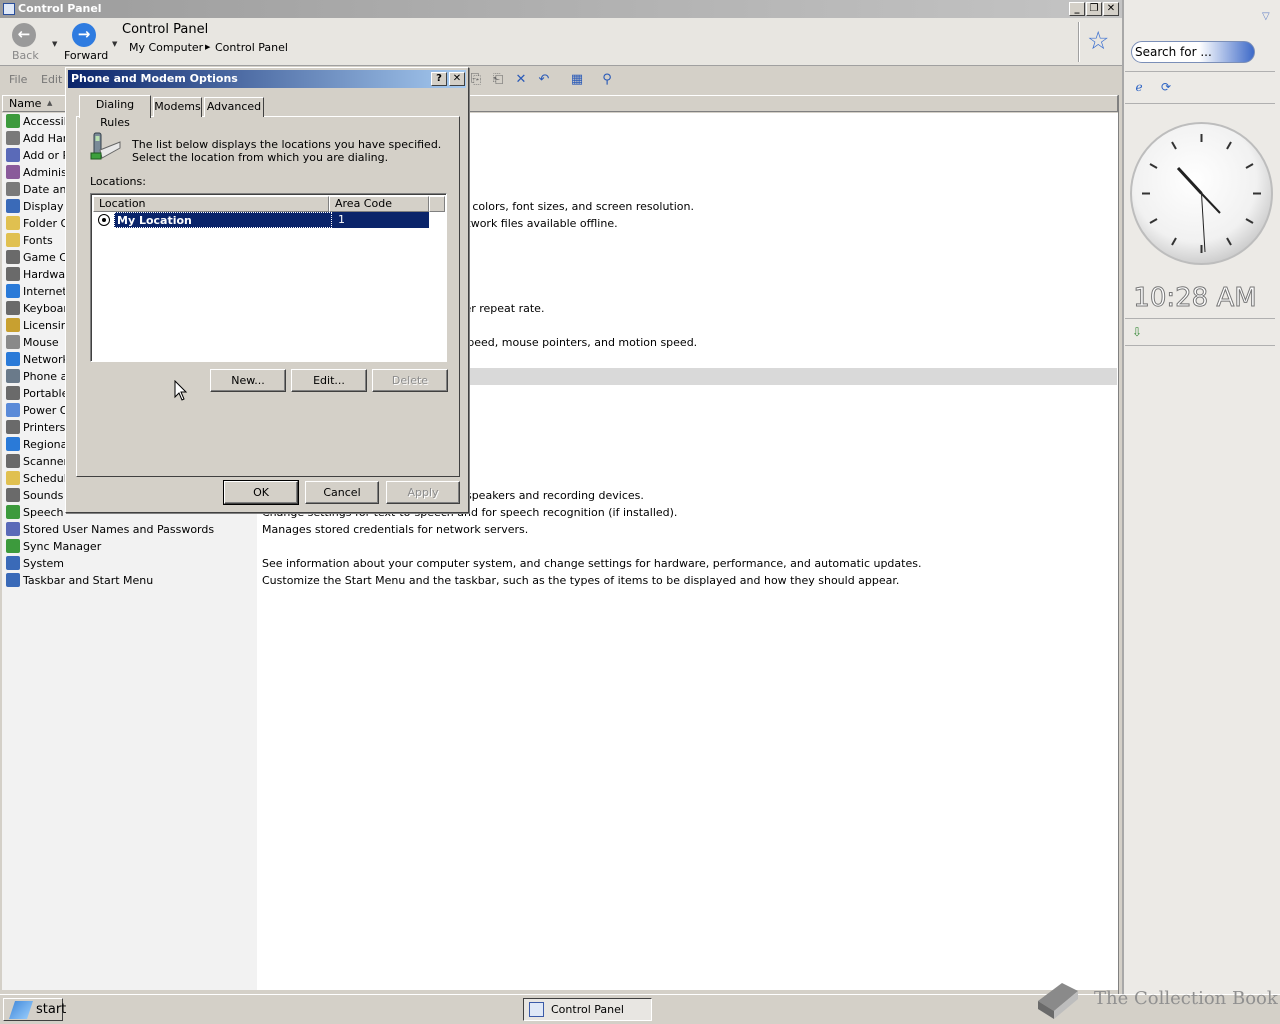 Image resolution: width=1280 pixels, height=1024 pixels. What do you see at coordinates (24, 35) in the screenshot?
I see `back-arrow-icon: ←` at bounding box center [24, 35].